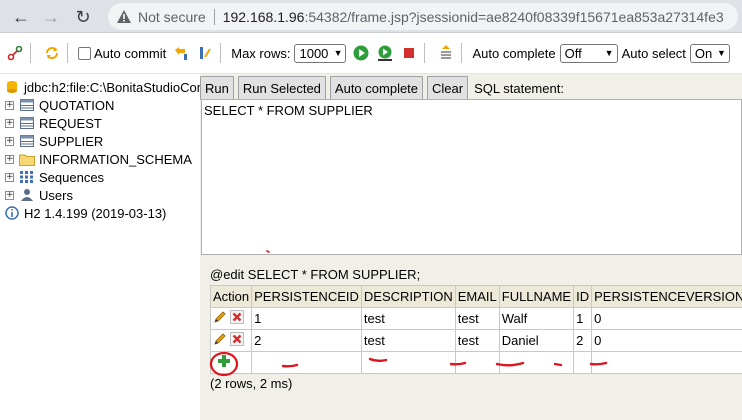 The height and width of the screenshot is (420, 742). What do you see at coordinates (70, 123) in the screenshot?
I see `table-label: REQUEST` at bounding box center [70, 123].